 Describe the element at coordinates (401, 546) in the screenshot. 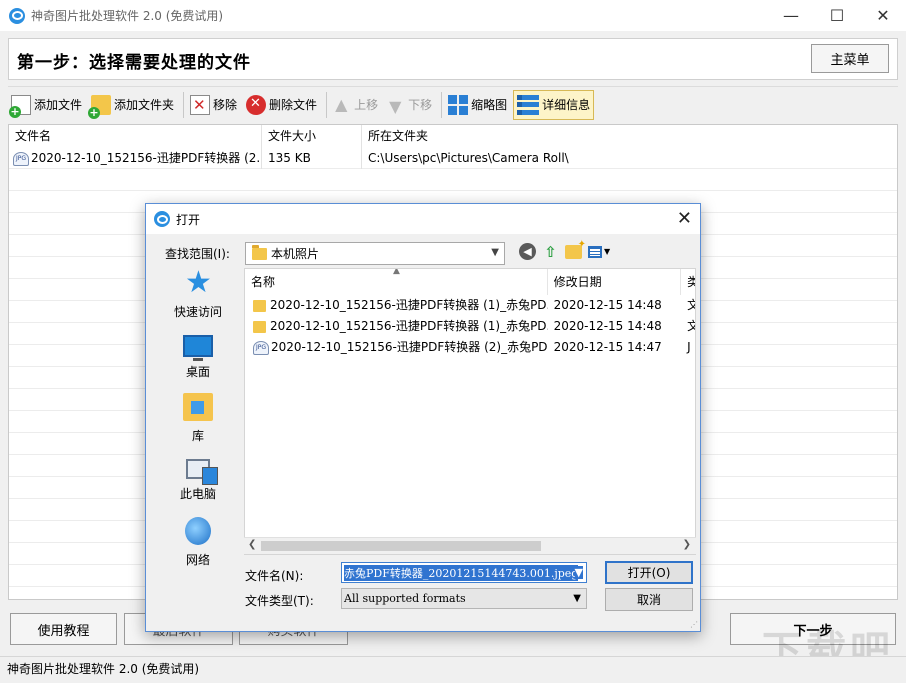

I see `scrollbar-thumb` at that location.